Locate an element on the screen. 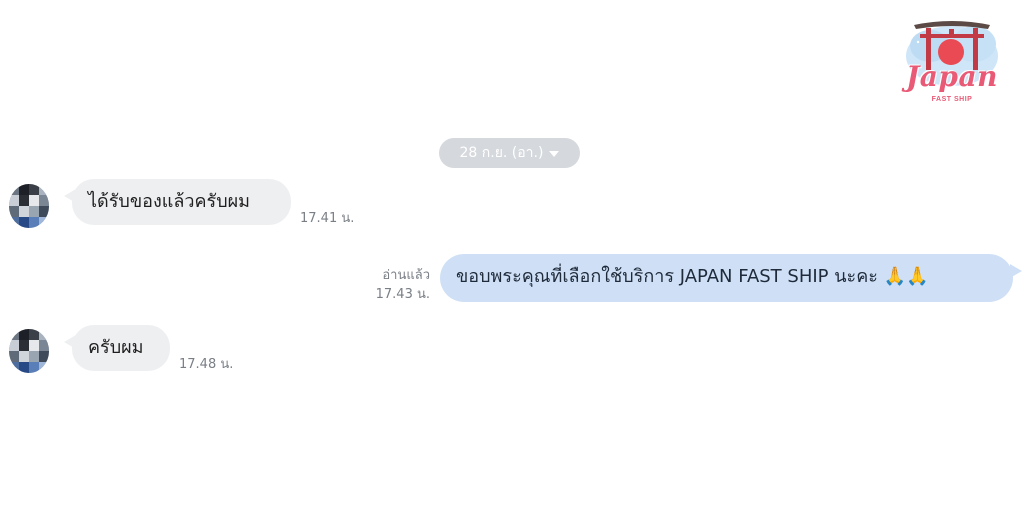 This screenshot has height=512, width=1024. message-bubble-incoming: ได้รับของแล้วครับผม is located at coordinates (177, 202).